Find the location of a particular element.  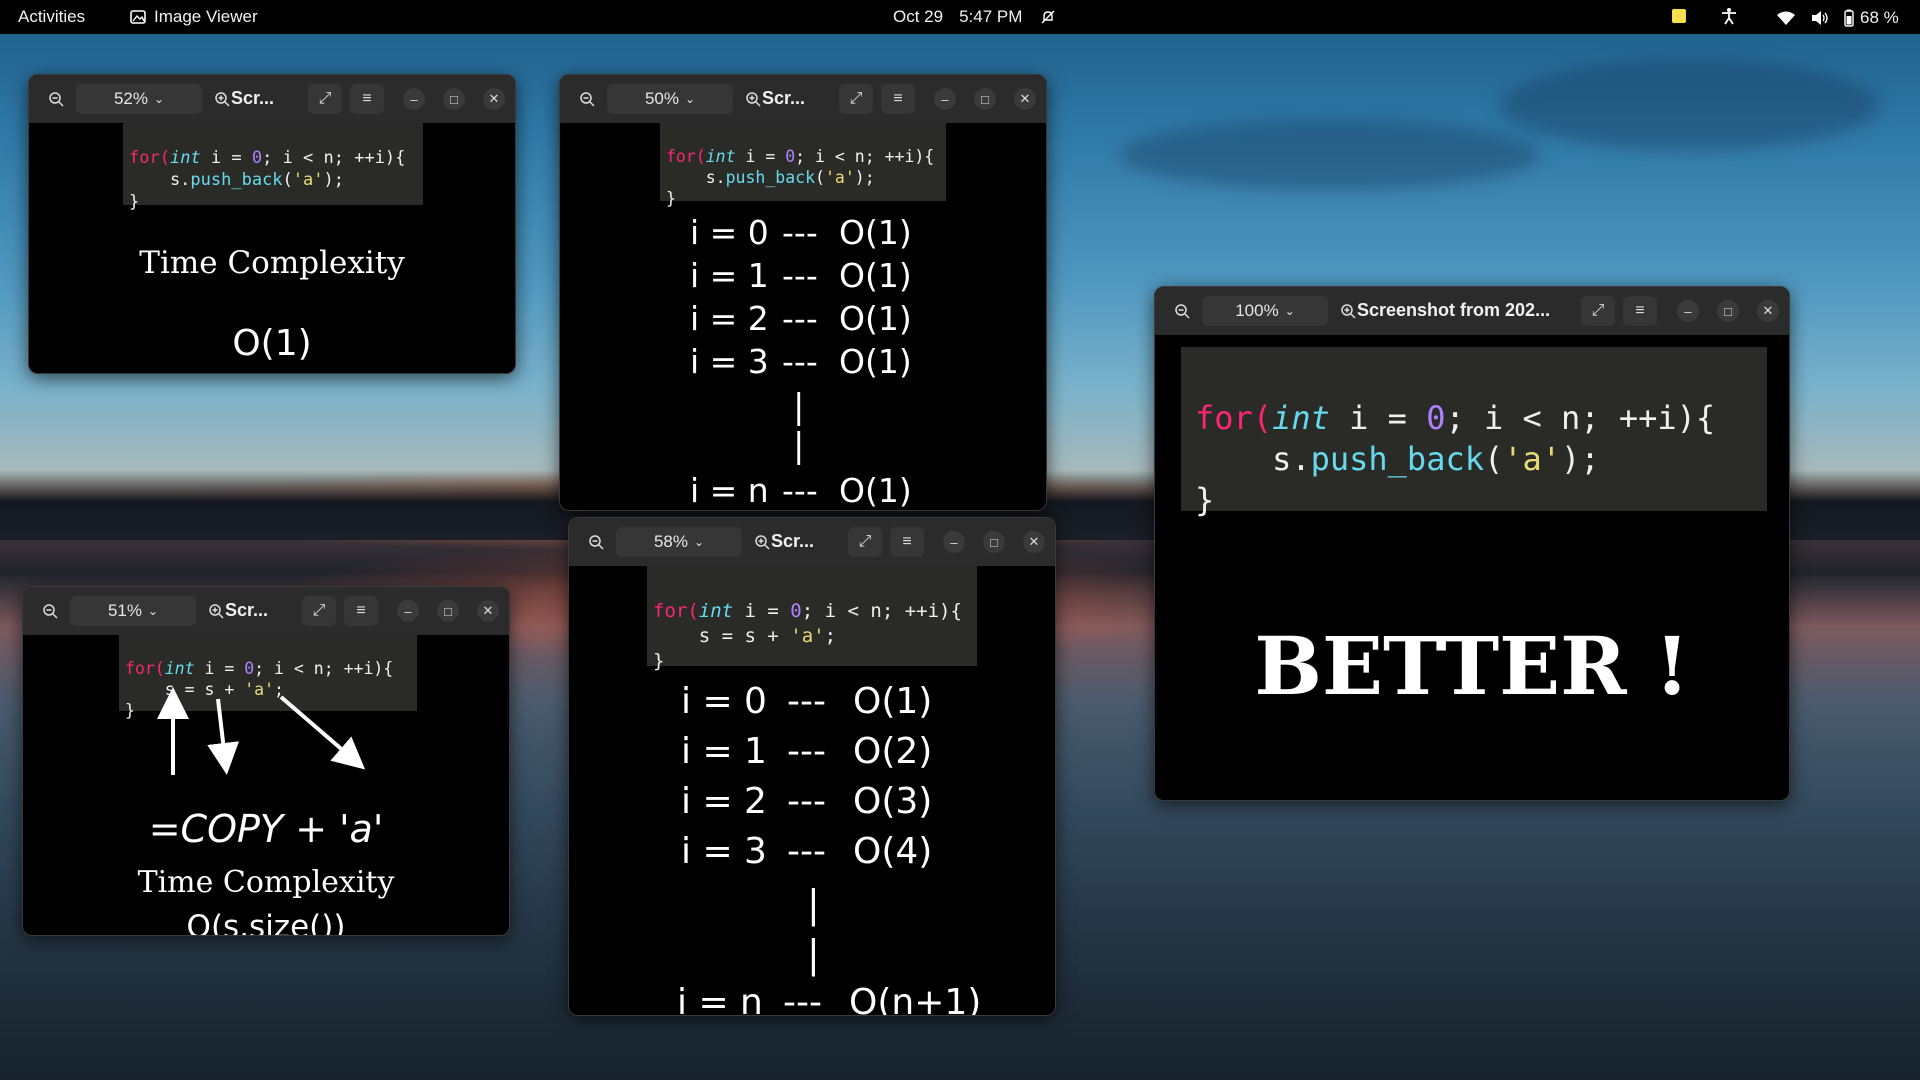

complexity-value: O(1) is located at coordinates (272, 343).